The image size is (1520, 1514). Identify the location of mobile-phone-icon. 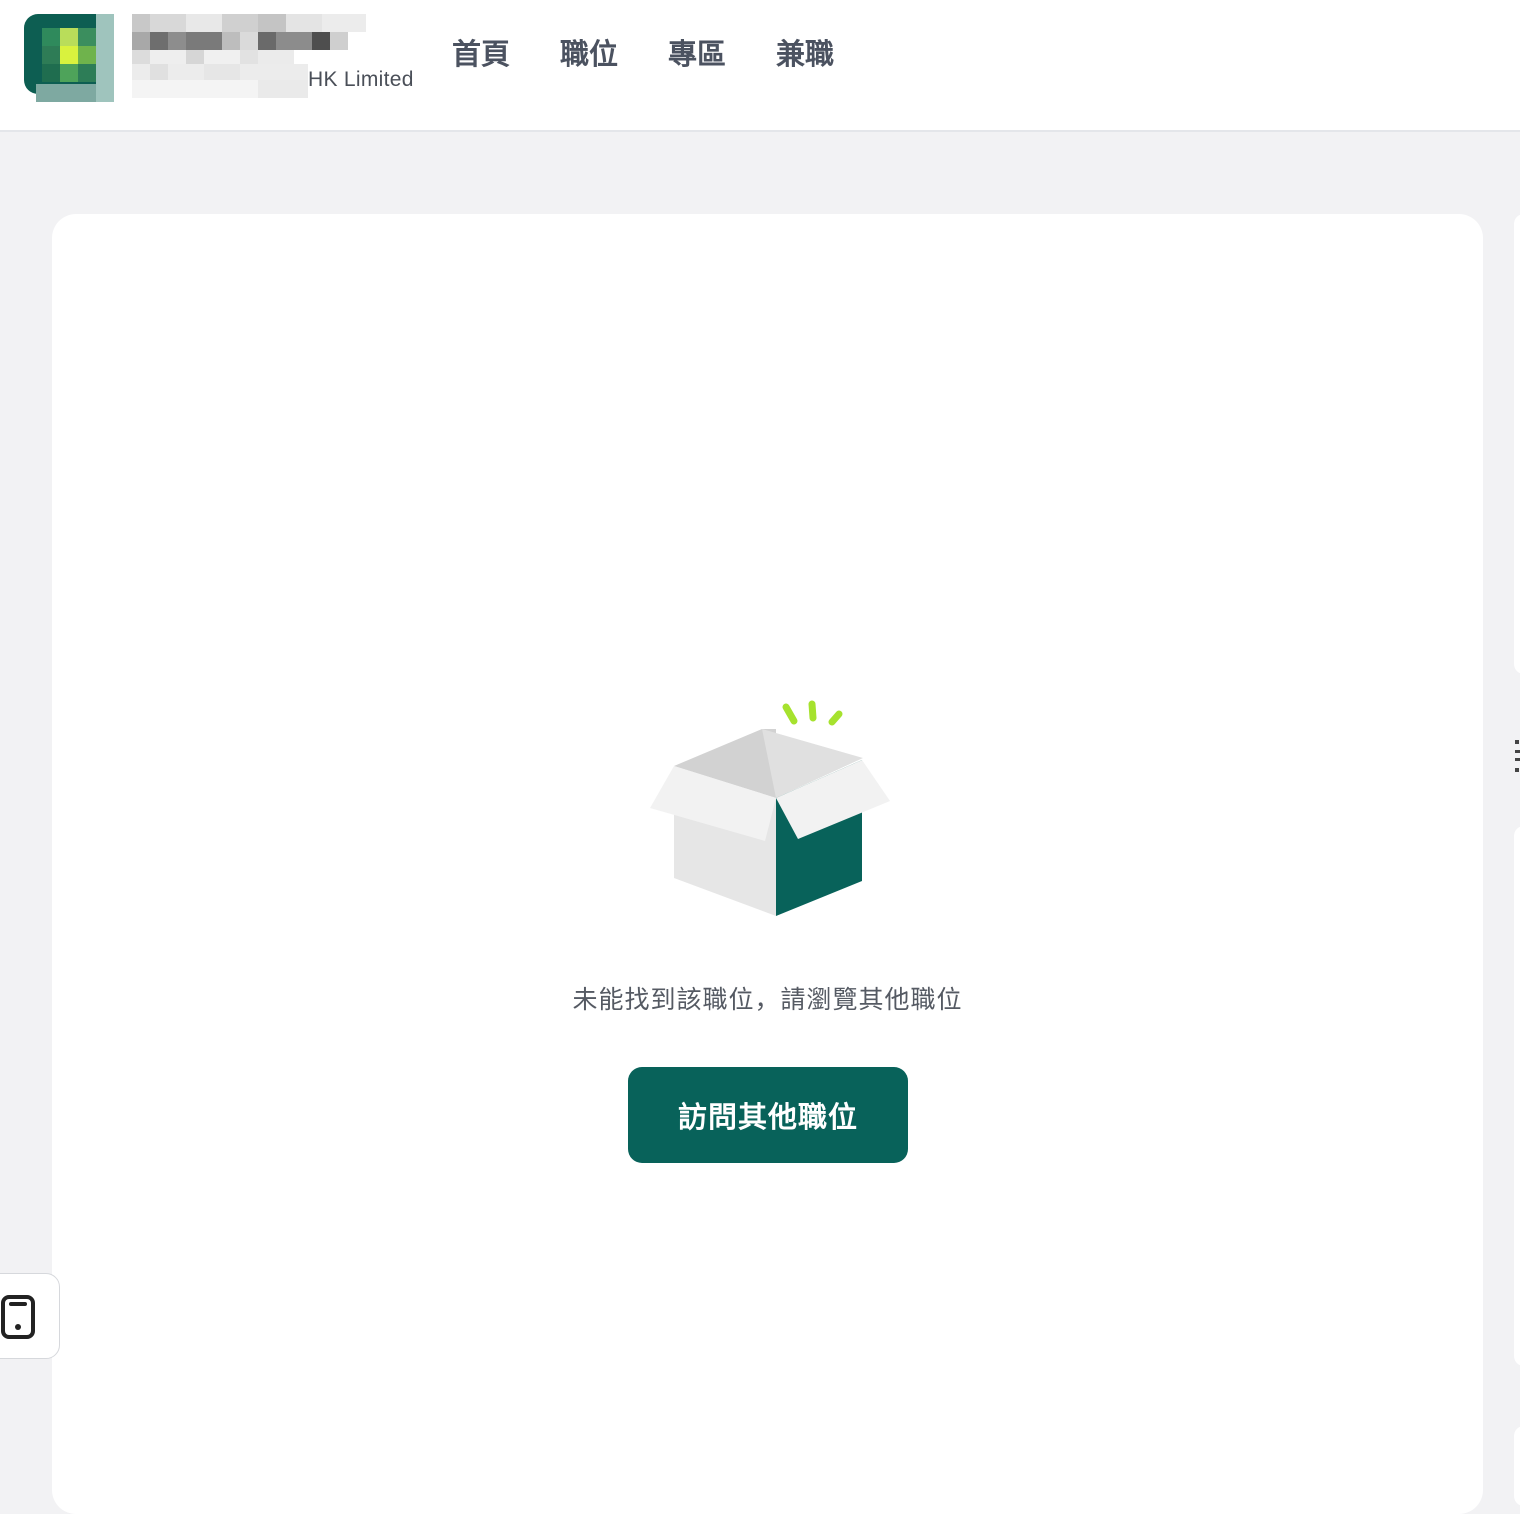
(18, 1317).